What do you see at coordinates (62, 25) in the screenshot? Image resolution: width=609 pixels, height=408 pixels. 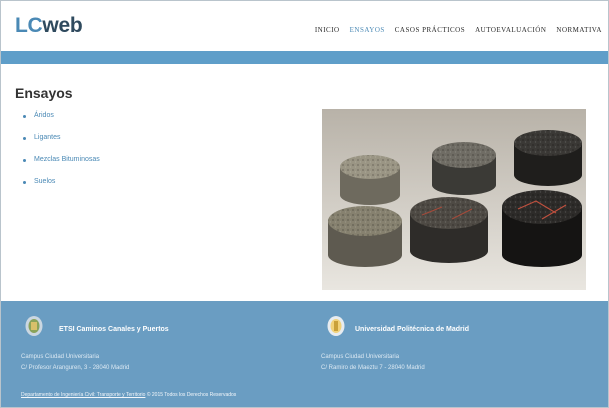 I see `logo-web: web` at bounding box center [62, 25].